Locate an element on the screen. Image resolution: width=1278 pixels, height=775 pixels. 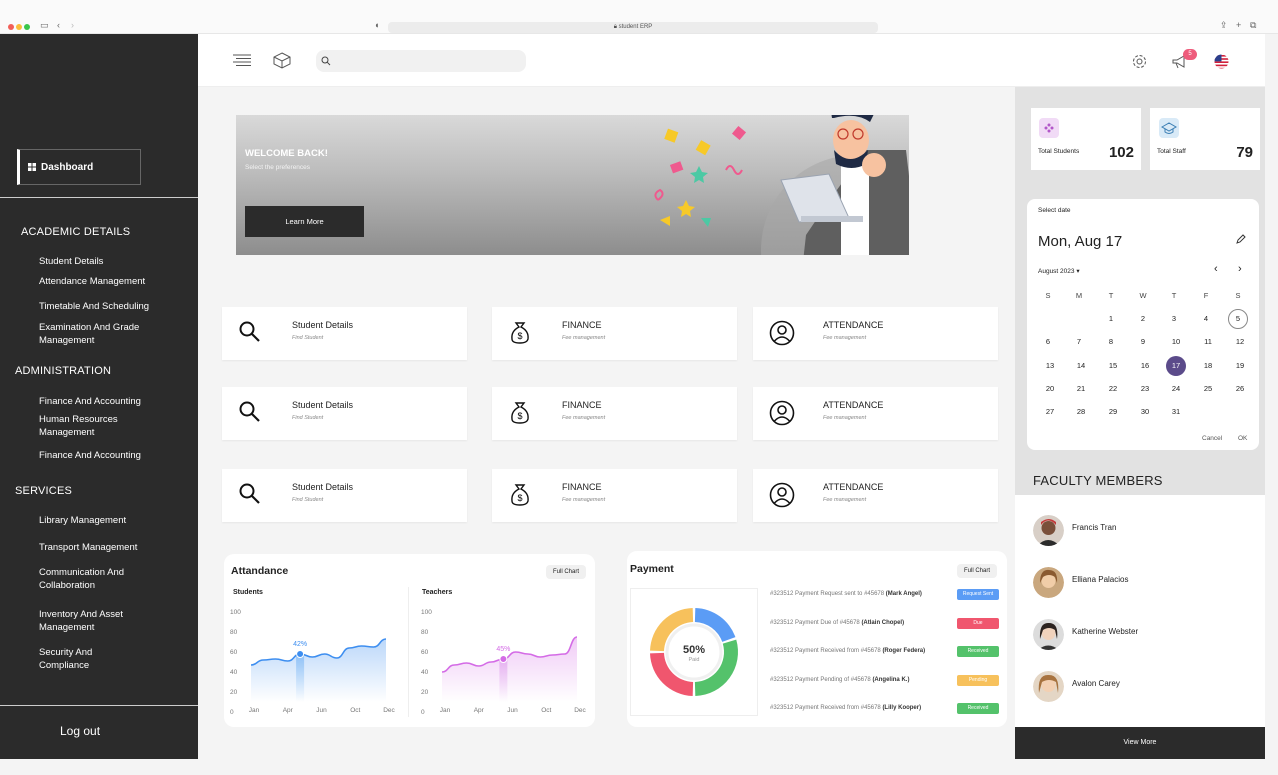
back-arrow-icon: ‹ is located at coordinates (58, 25).